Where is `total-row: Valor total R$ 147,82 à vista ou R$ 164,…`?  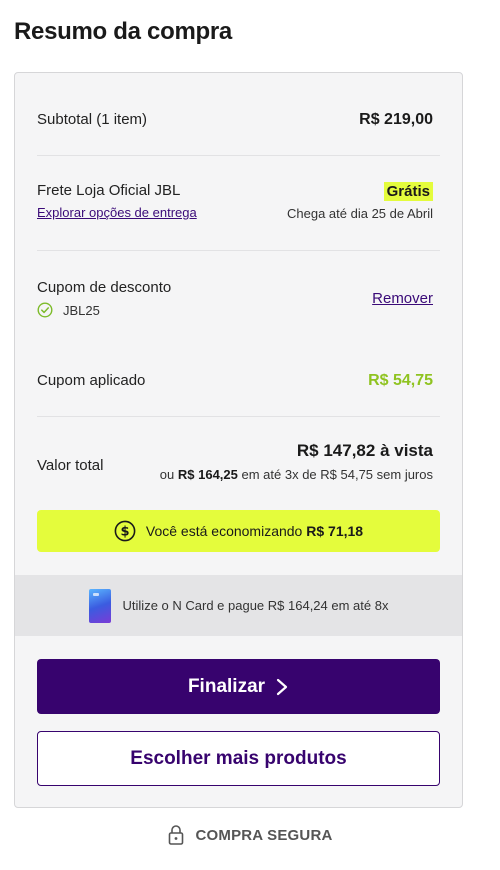 total-row: Valor total R$ 147,82 à vista ou R$ 164,… is located at coordinates (235, 466).